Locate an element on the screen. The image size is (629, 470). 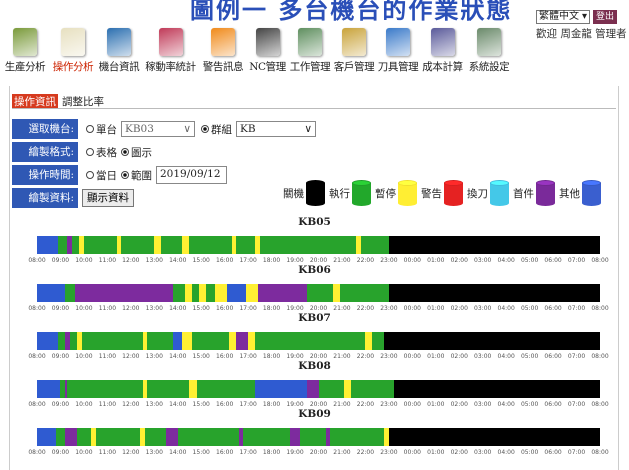
logout-button: 登出 is located at coordinates (605, 17).